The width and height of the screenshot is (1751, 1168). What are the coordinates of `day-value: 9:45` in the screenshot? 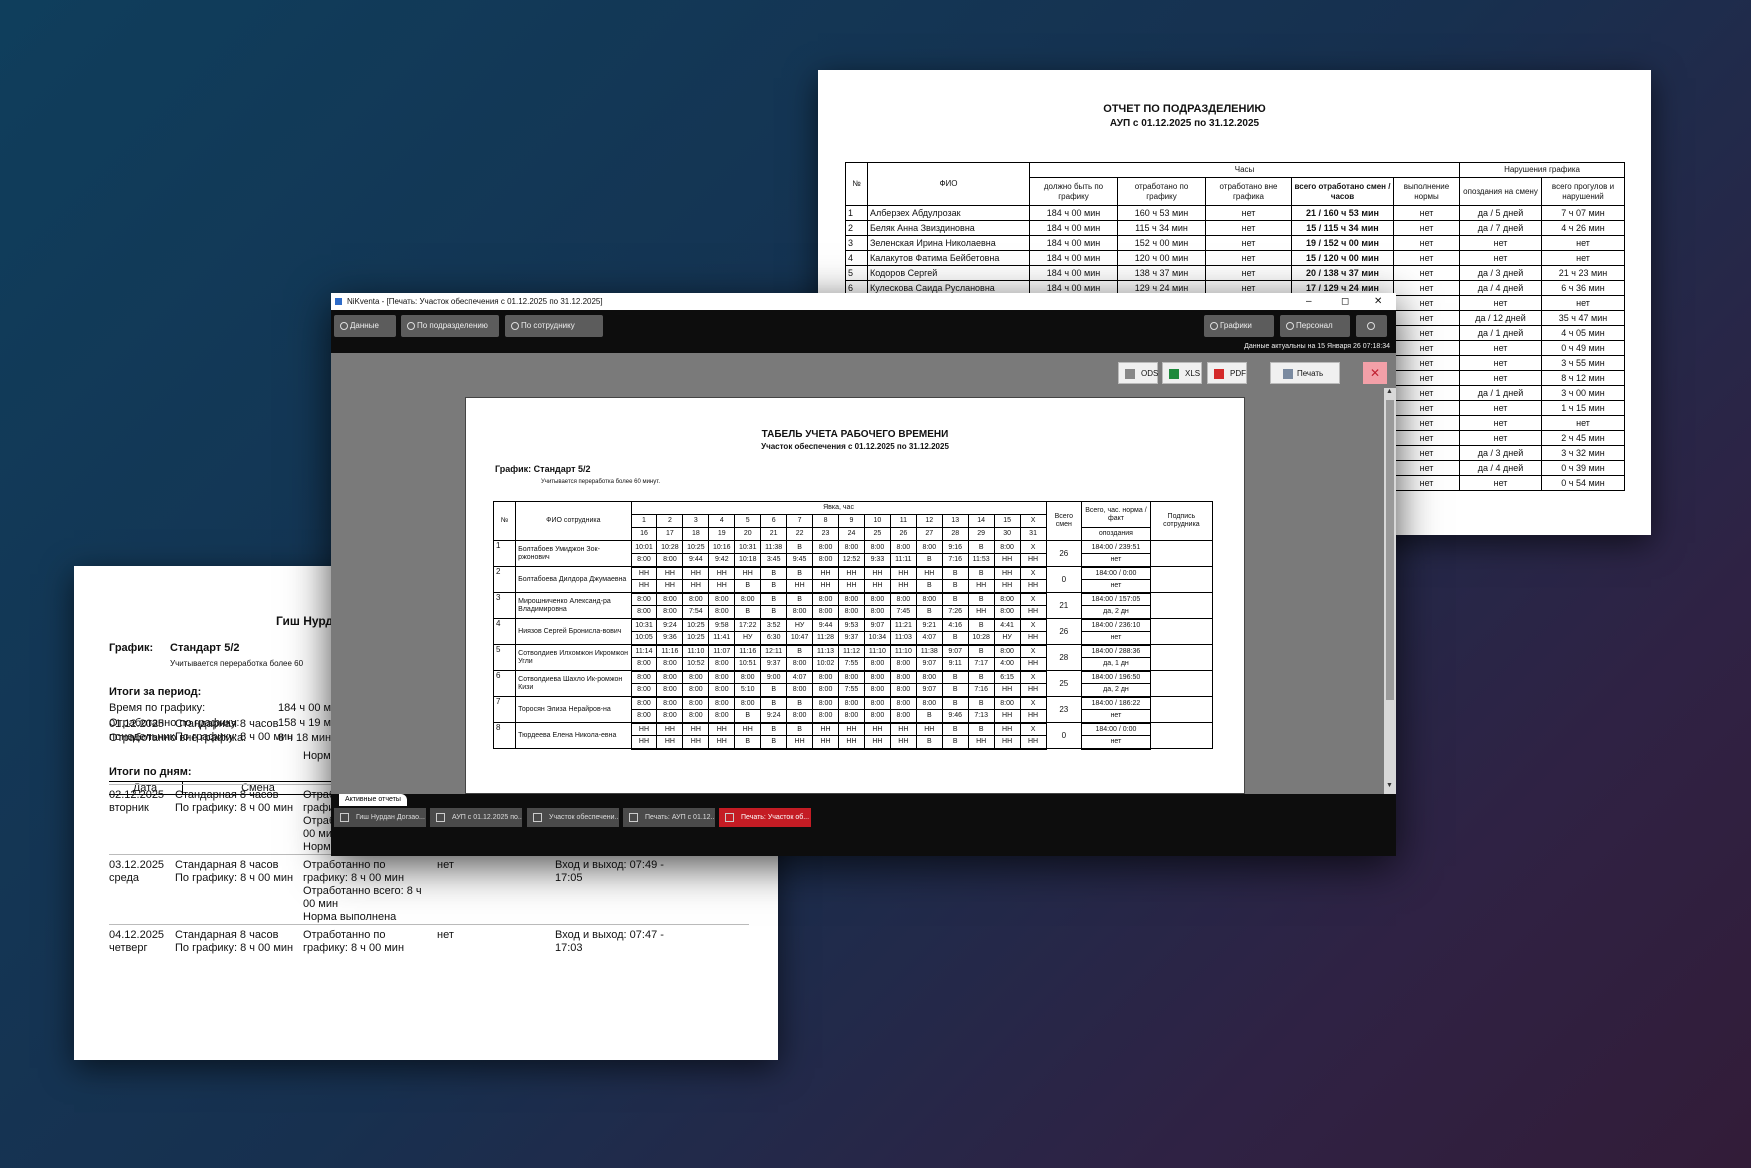 It's located at (800, 560).